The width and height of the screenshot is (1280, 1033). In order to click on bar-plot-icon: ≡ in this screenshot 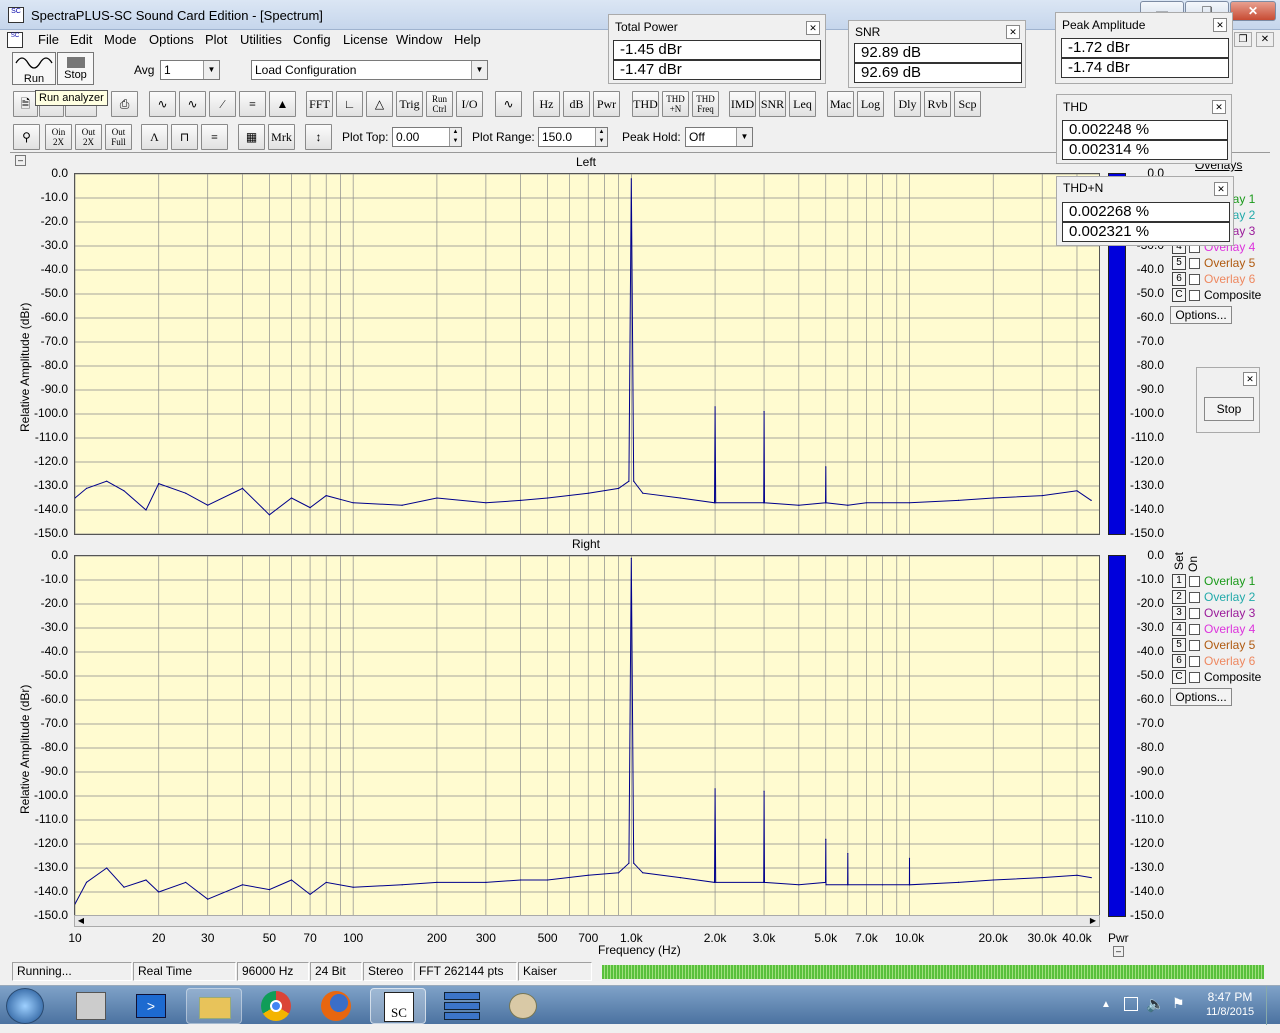, I will do `click(214, 137)`.